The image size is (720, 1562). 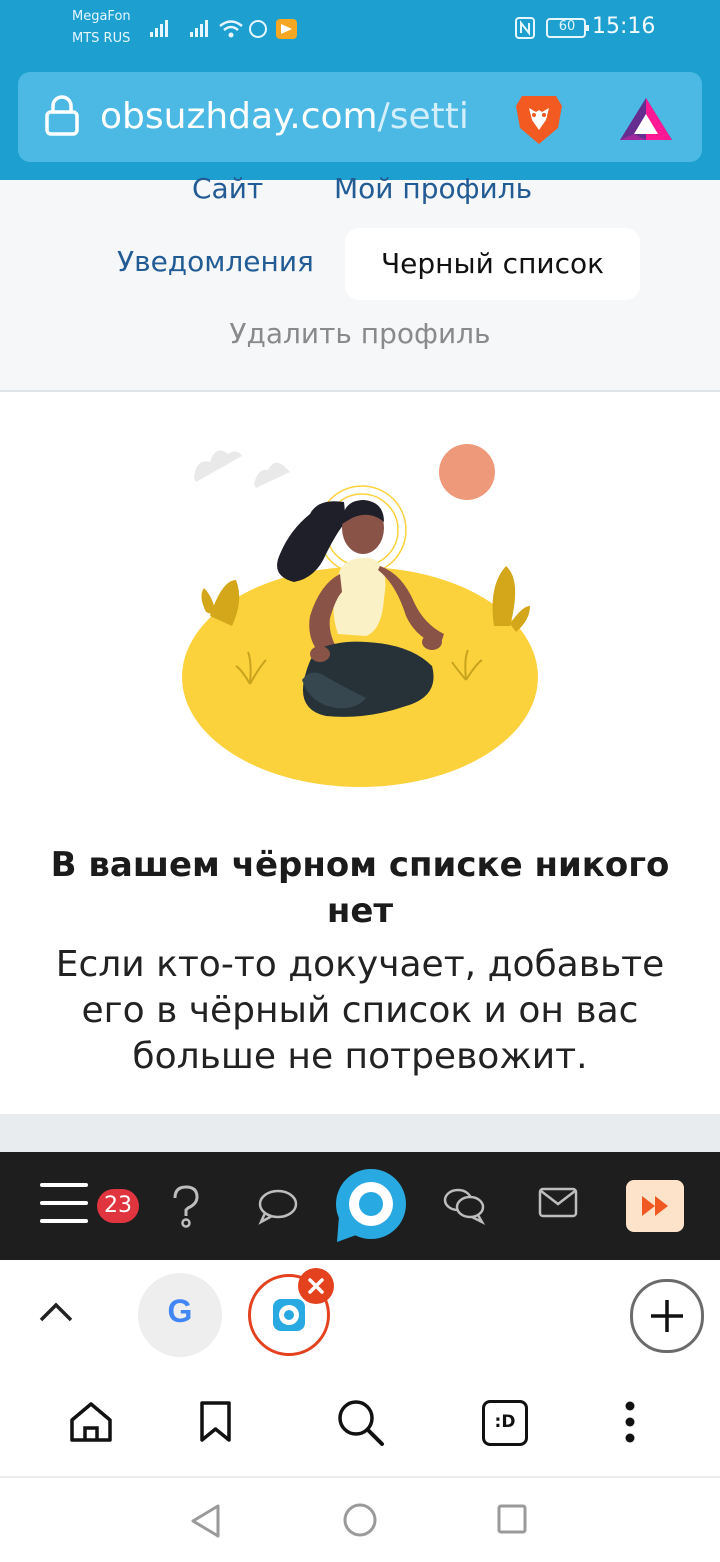 What do you see at coordinates (62, 115) in the screenshot?
I see `lock-icon` at bounding box center [62, 115].